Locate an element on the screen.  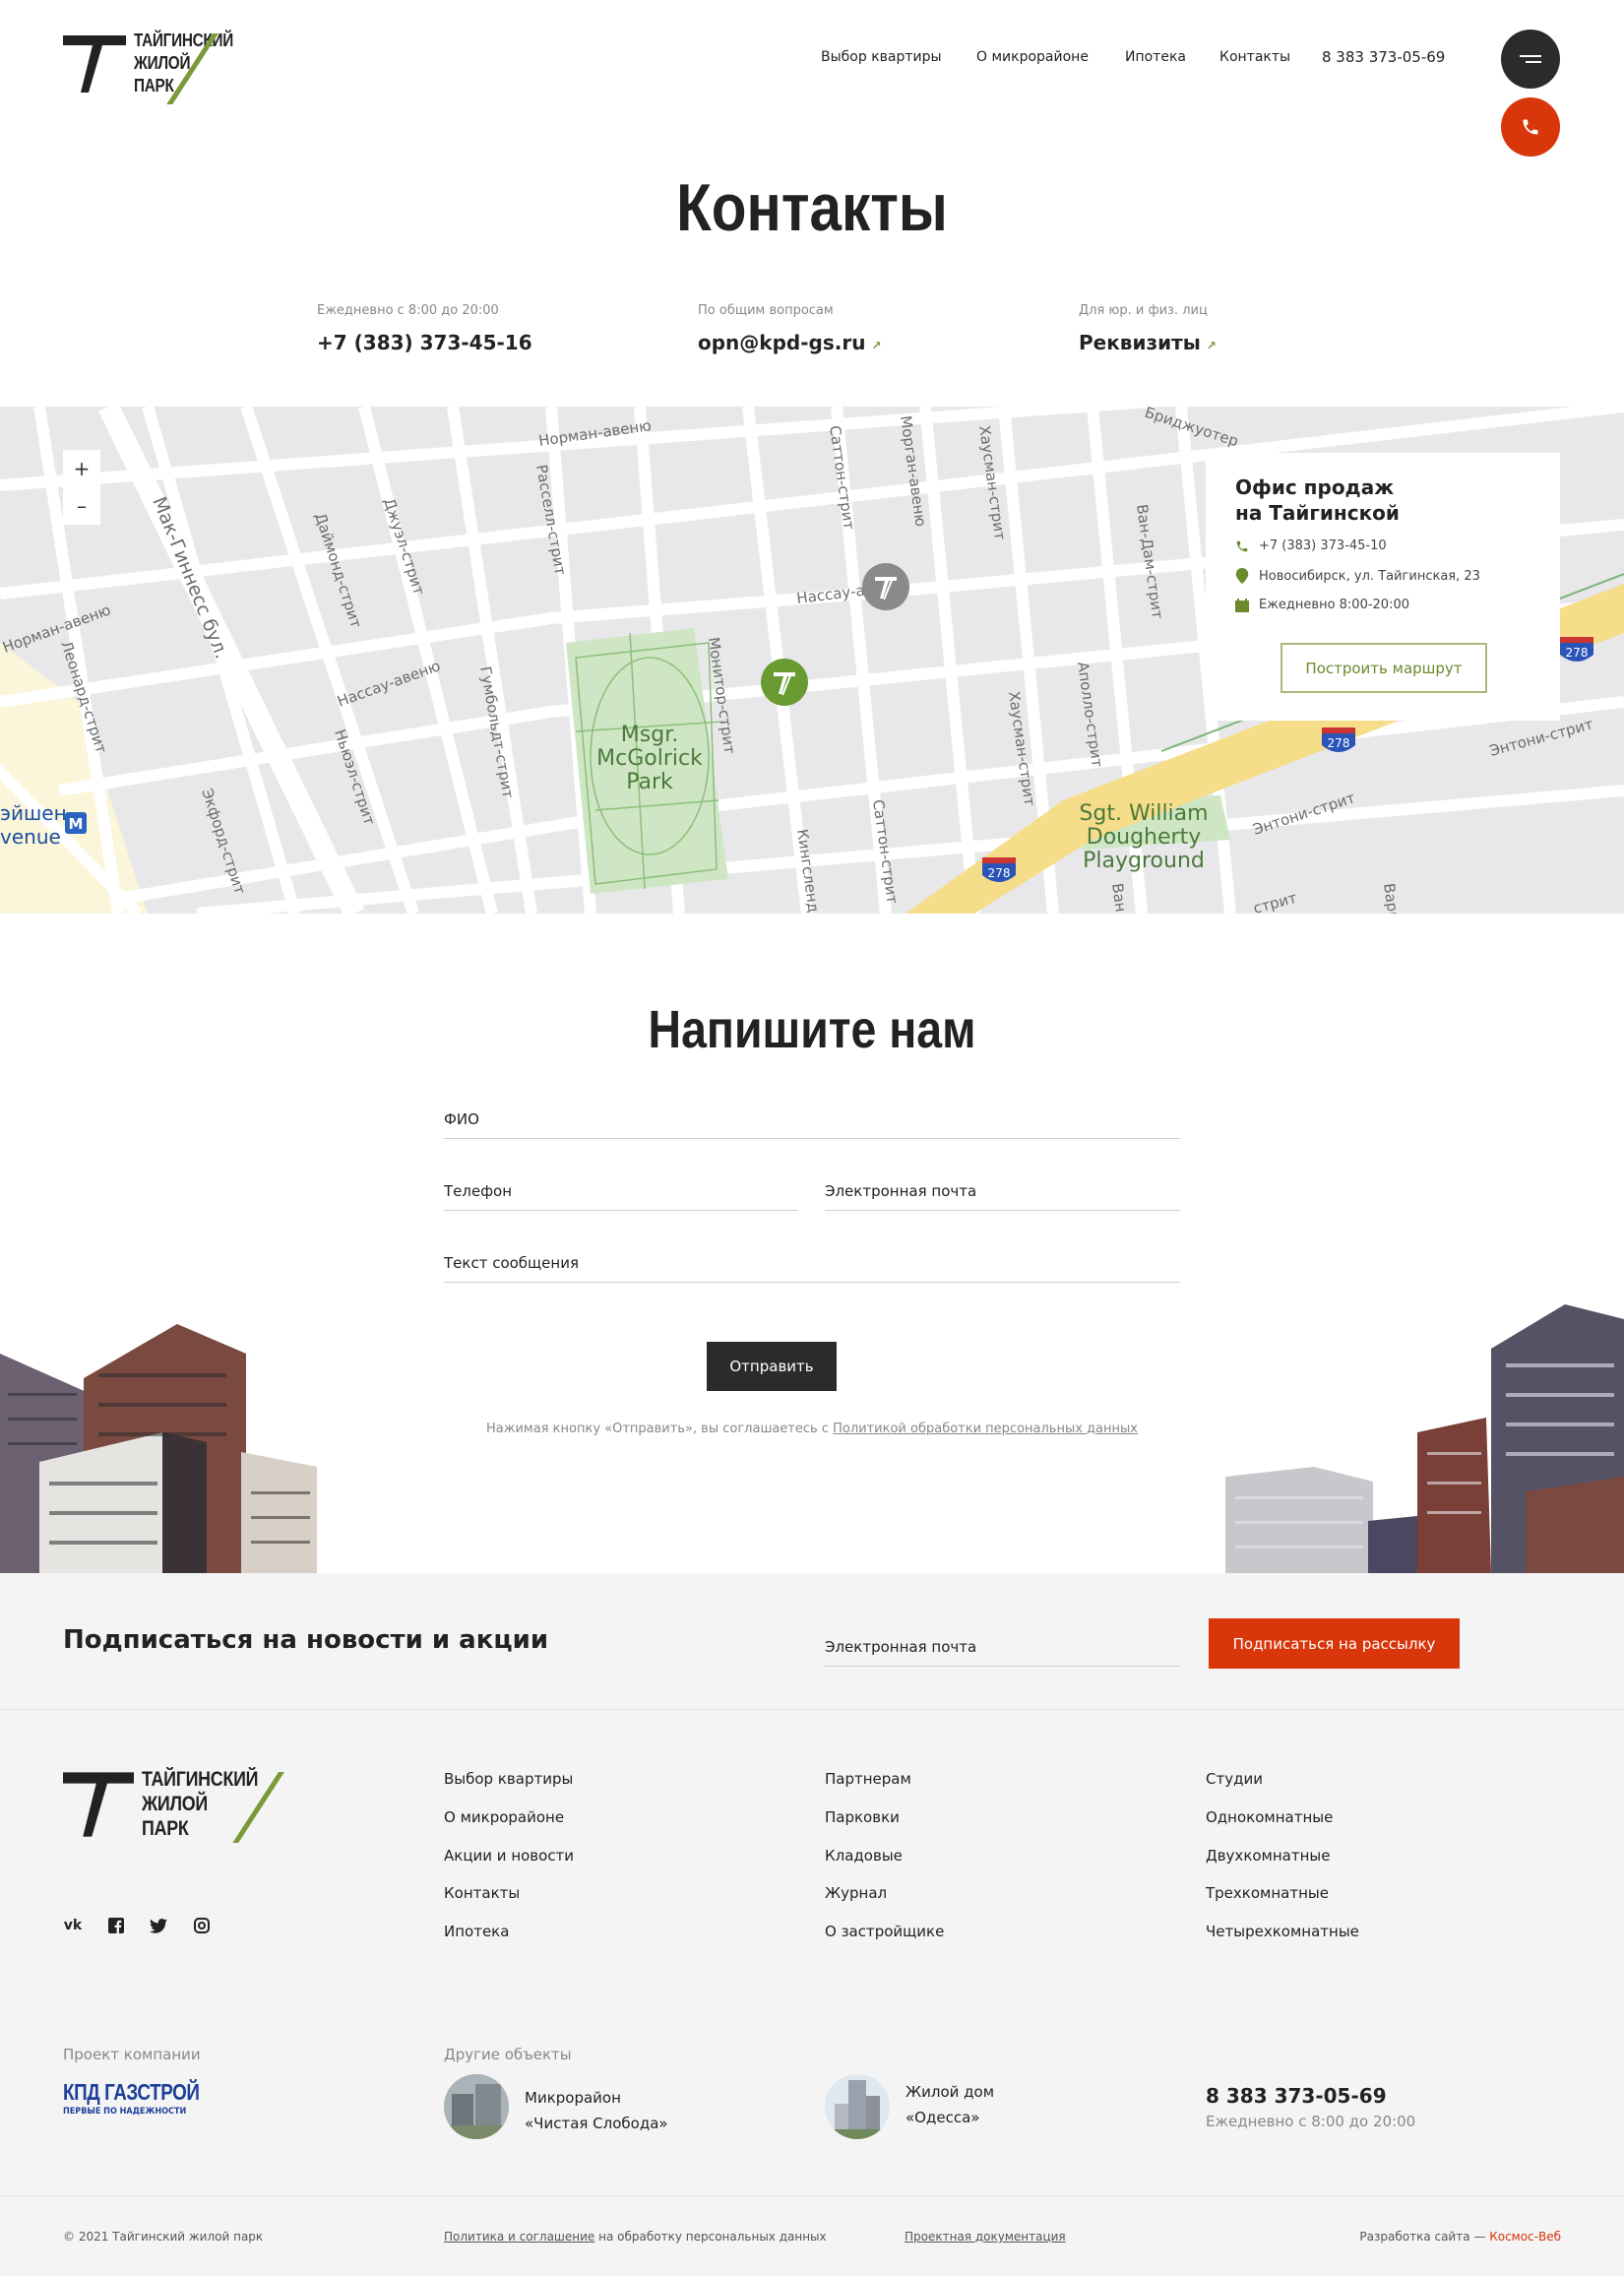
logo-line-1: ТАЙГИНСКИЙ is located at coordinates (200, 1779).